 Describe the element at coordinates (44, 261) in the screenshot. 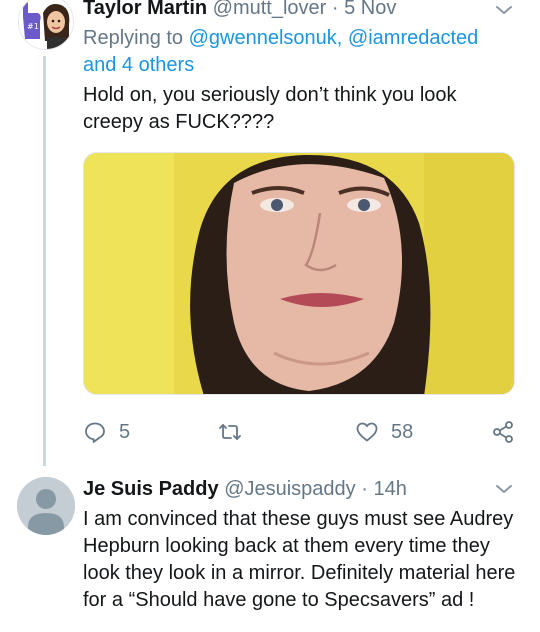

I see `thread-line` at that location.